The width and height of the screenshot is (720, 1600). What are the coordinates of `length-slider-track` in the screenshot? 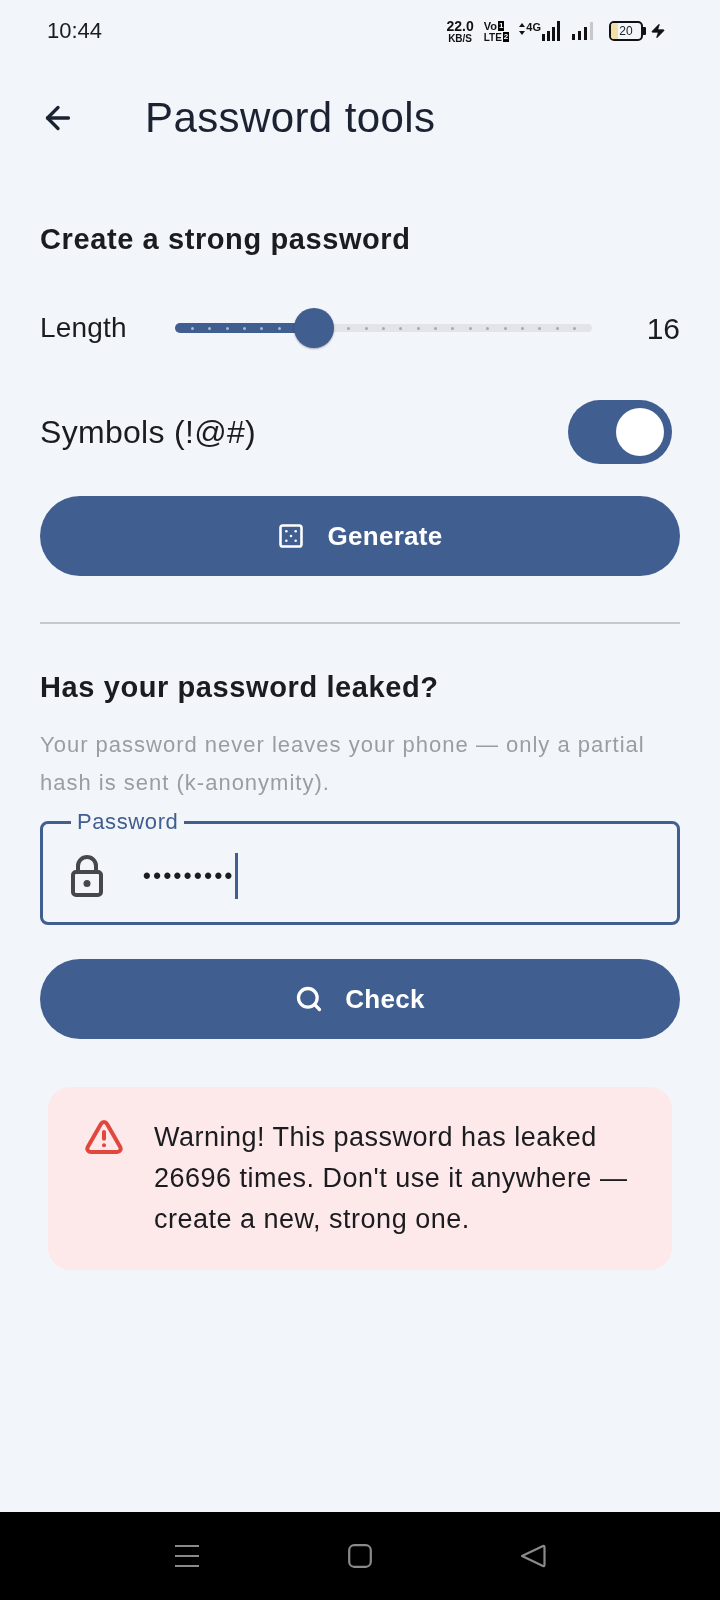 It's located at (383, 328).